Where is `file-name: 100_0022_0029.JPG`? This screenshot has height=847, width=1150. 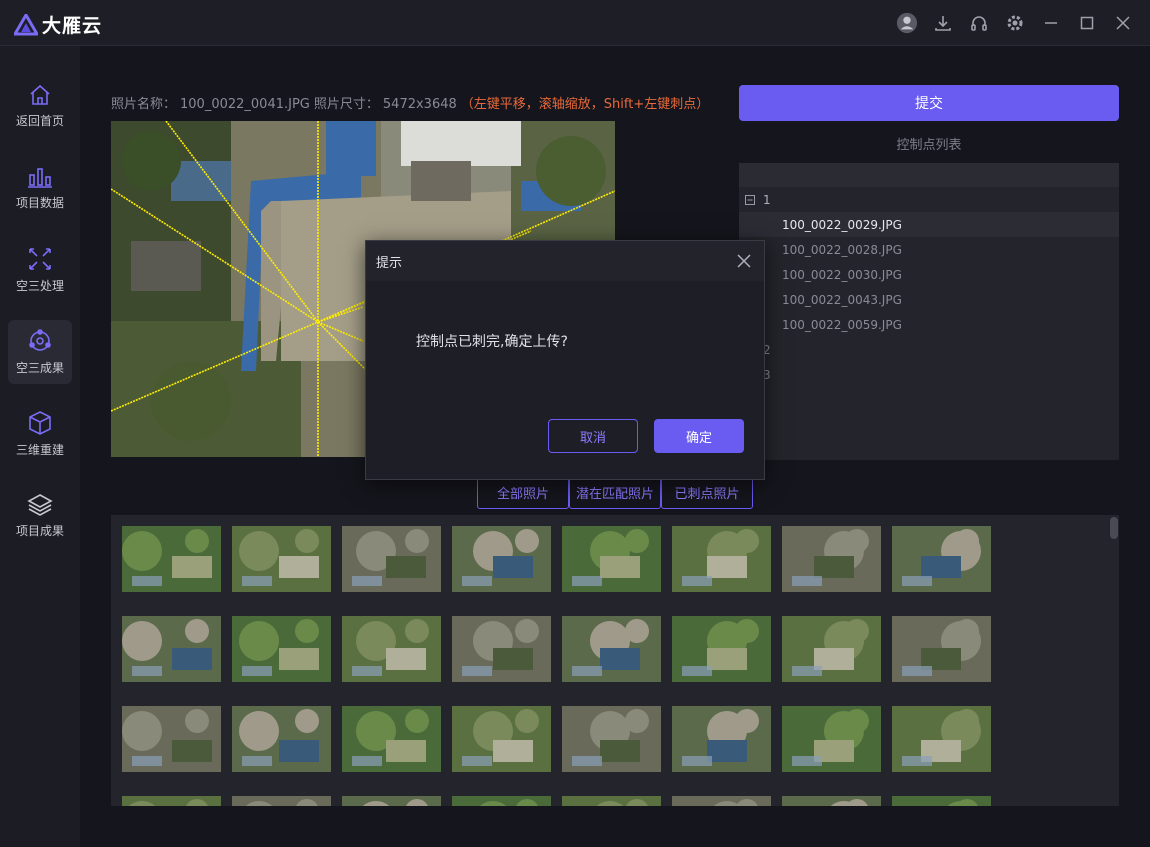
file-name: 100_0022_0029.JPG is located at coordinates (842, 224).